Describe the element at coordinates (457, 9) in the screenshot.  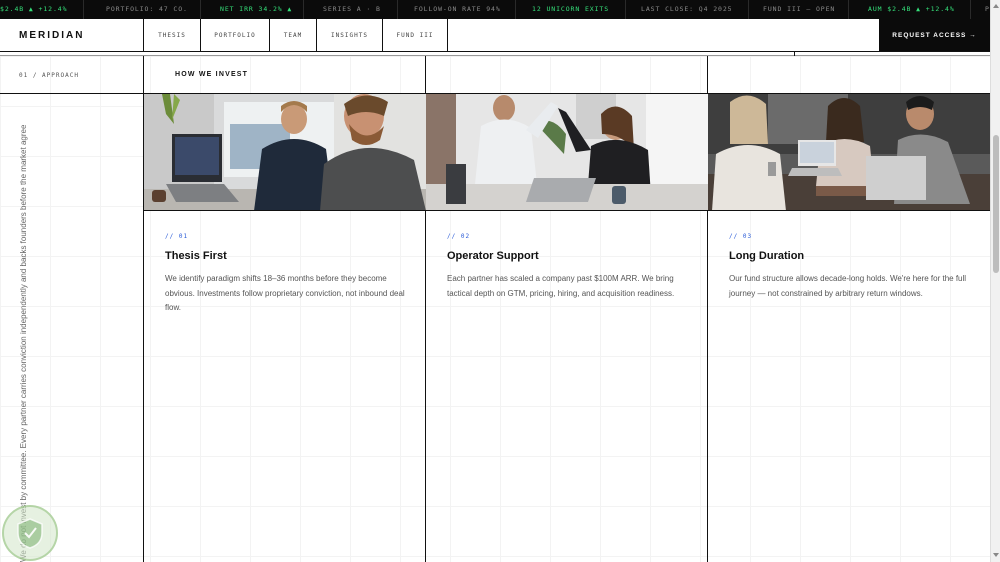
I see `ticker-item: FOLLOW-ON RATE 94%` at that location.